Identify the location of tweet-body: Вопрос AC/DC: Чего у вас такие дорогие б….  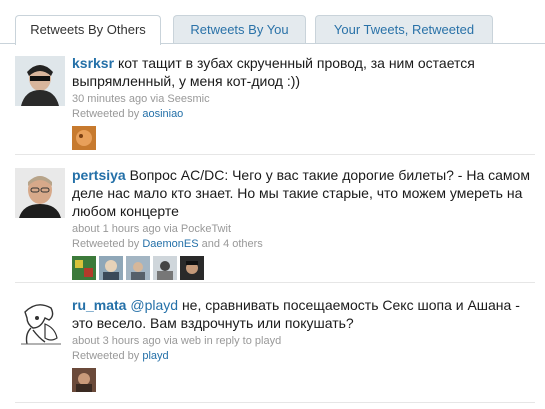
(301, 193).